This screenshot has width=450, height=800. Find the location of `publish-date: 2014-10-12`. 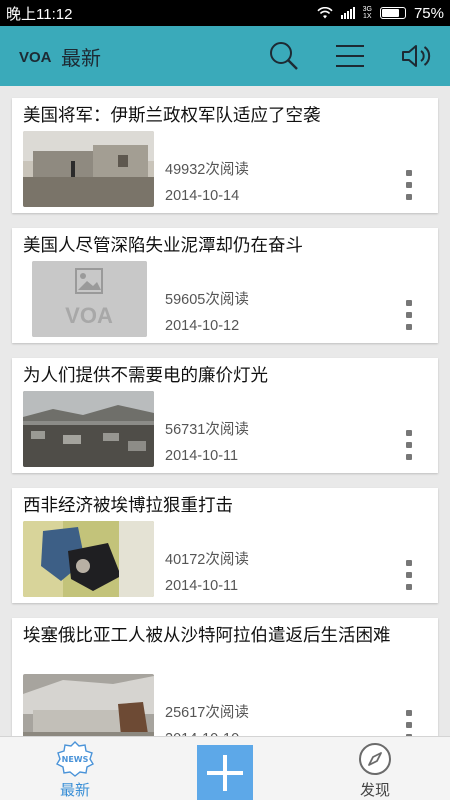

publish-date: 2014-10-12 is located at coordinates (202, 326).